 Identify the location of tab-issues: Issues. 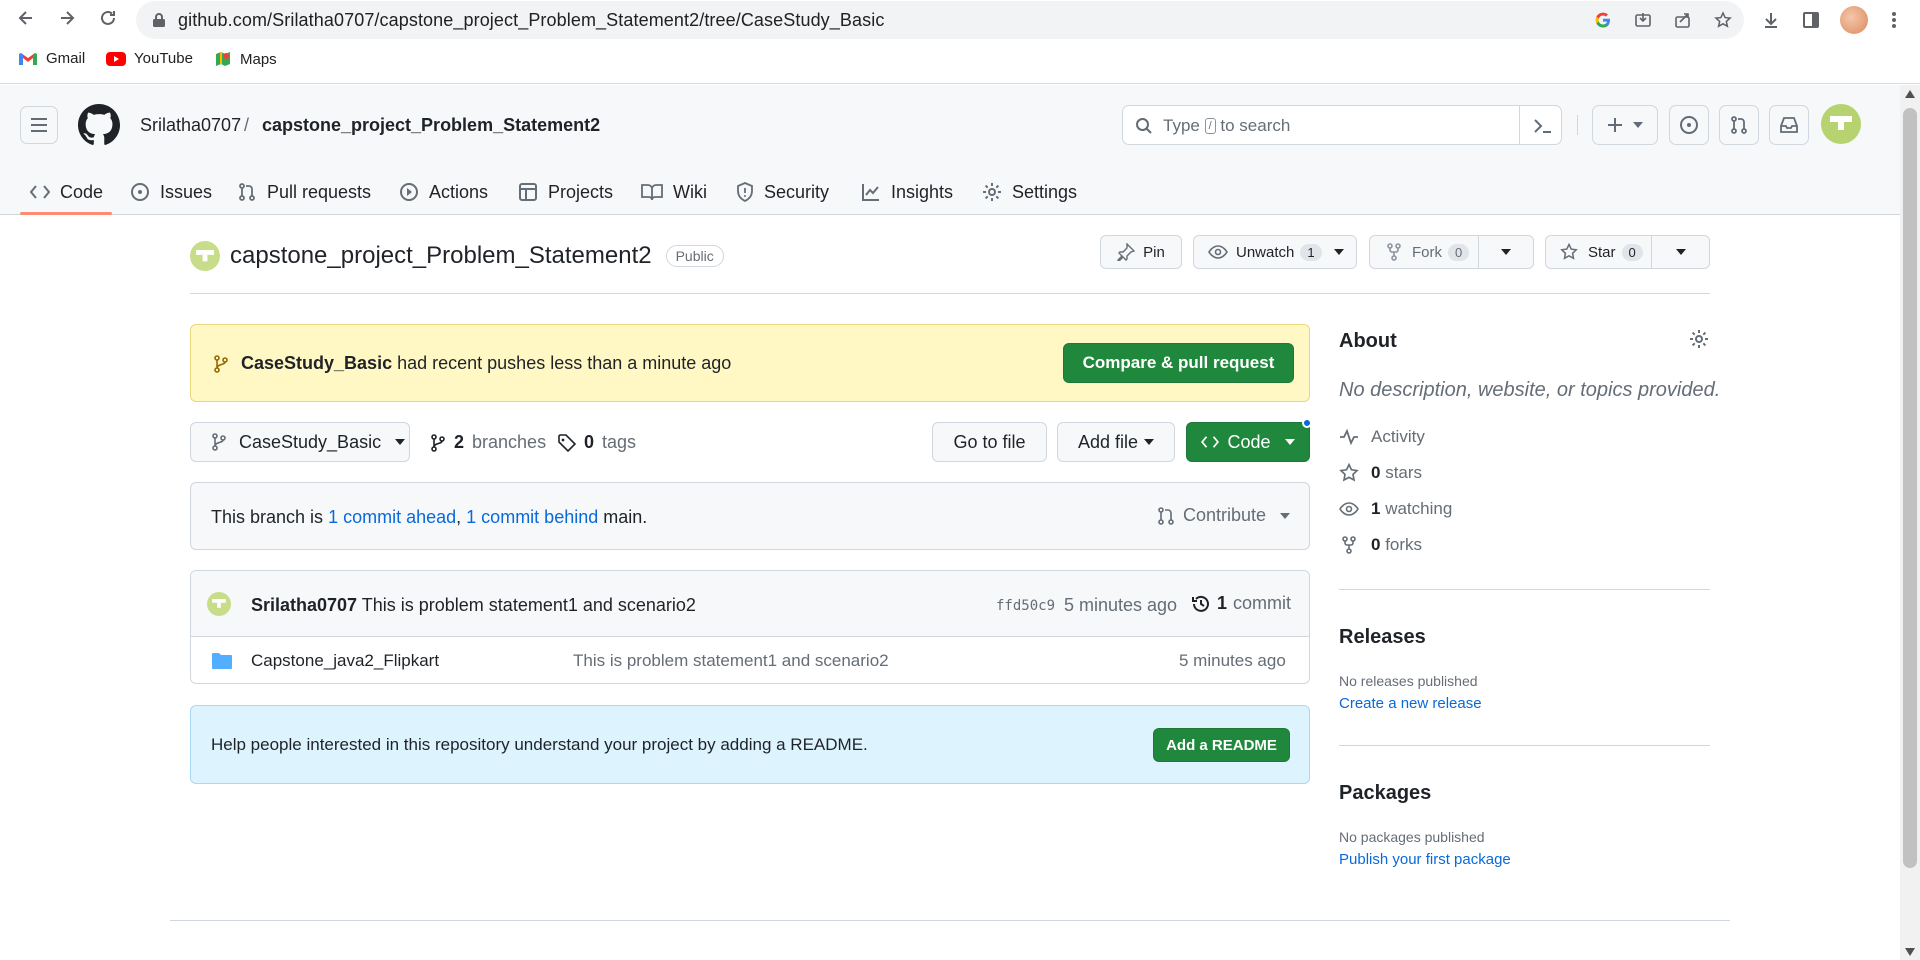
(171, 192).